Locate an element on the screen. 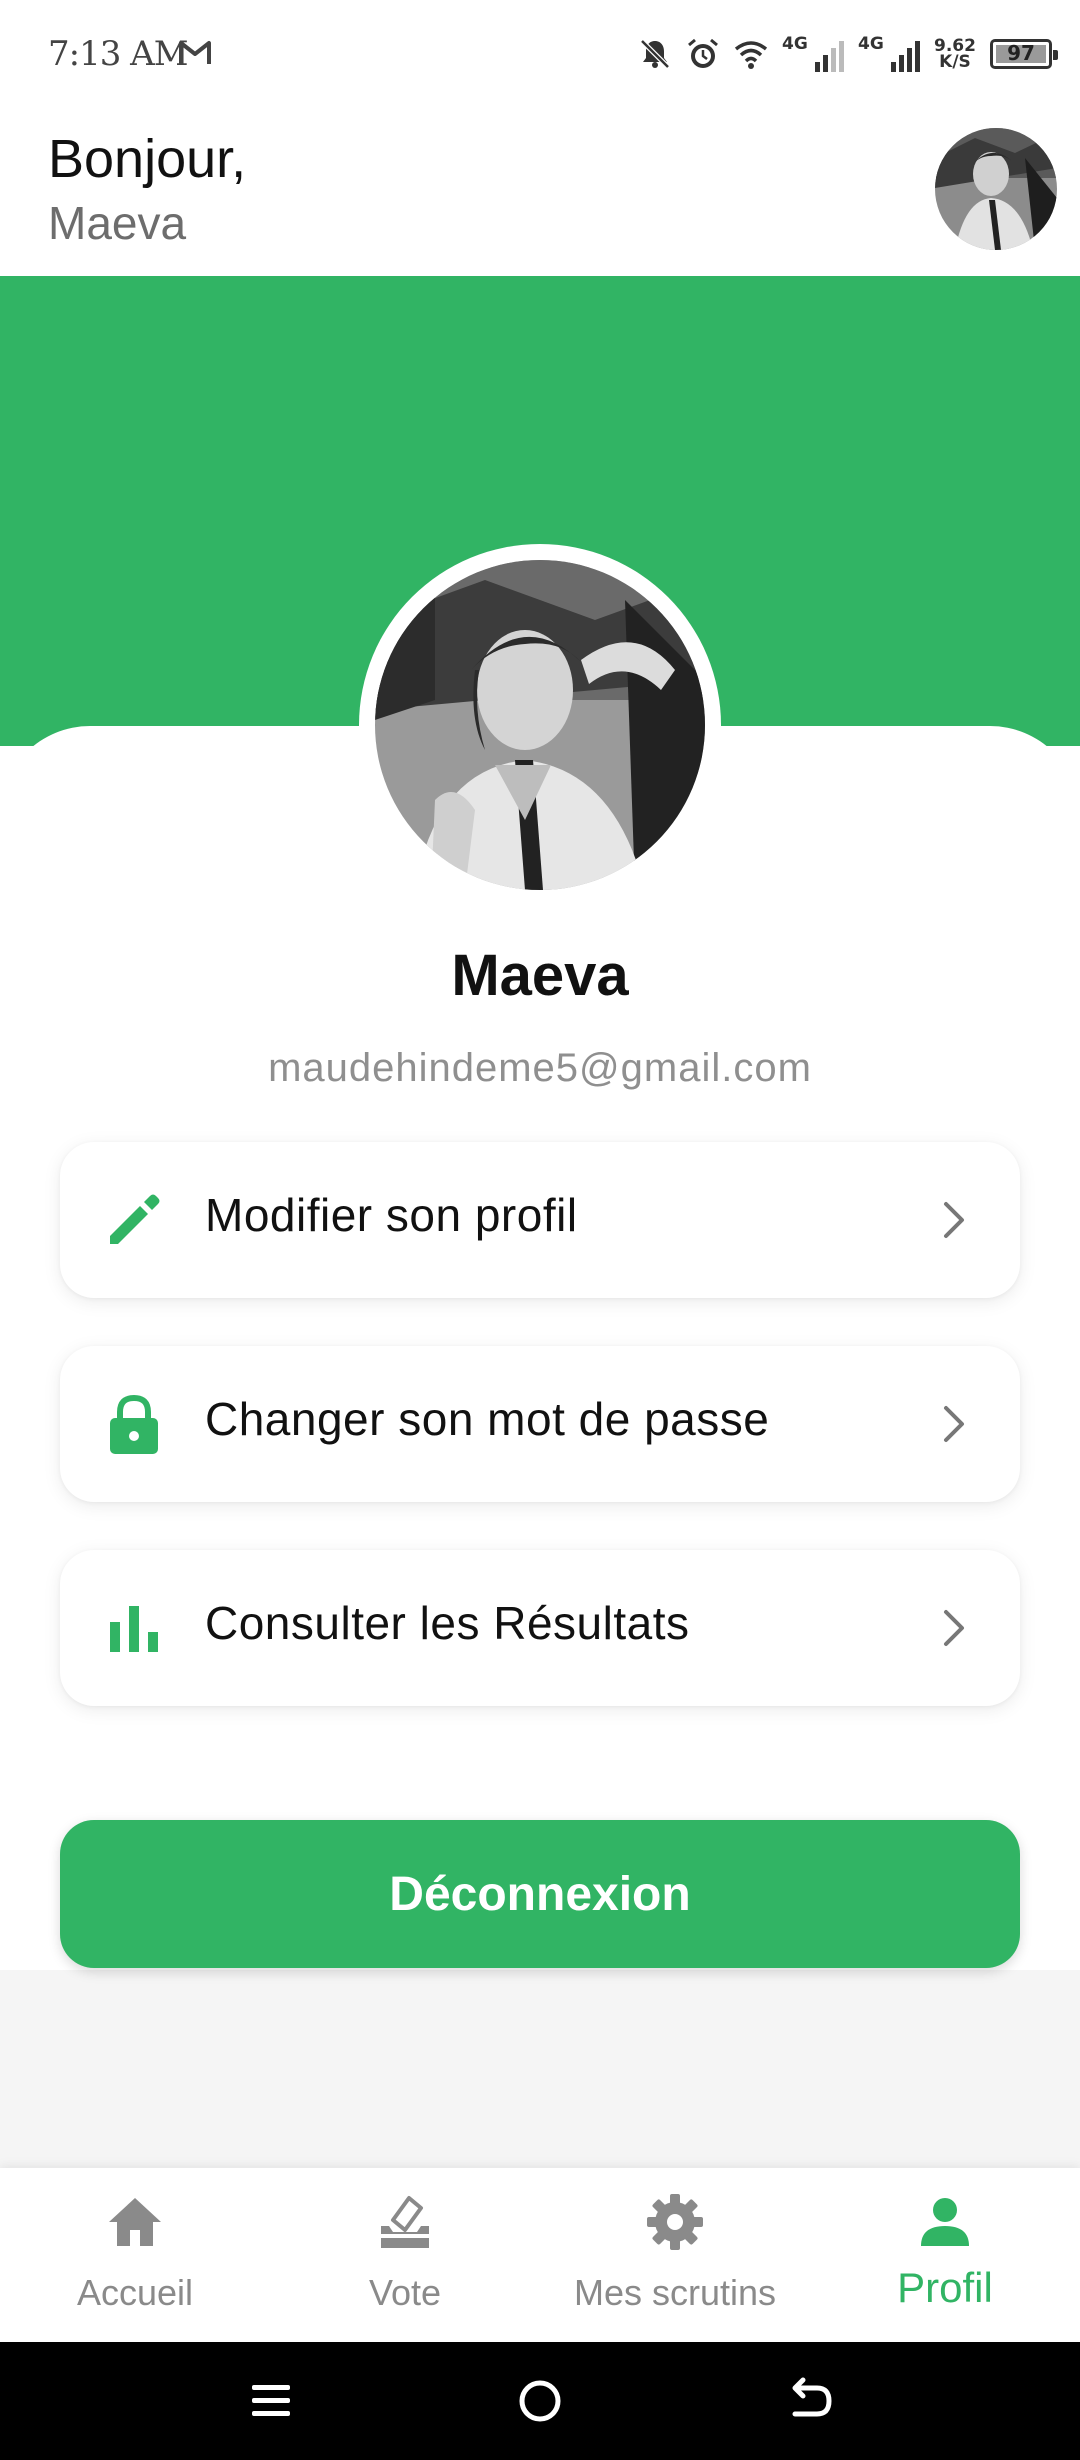 The height and width of the screenshot is (2460, 1080). view-results-label: Consulter les Résultats is located at coordinates (447, 1623).